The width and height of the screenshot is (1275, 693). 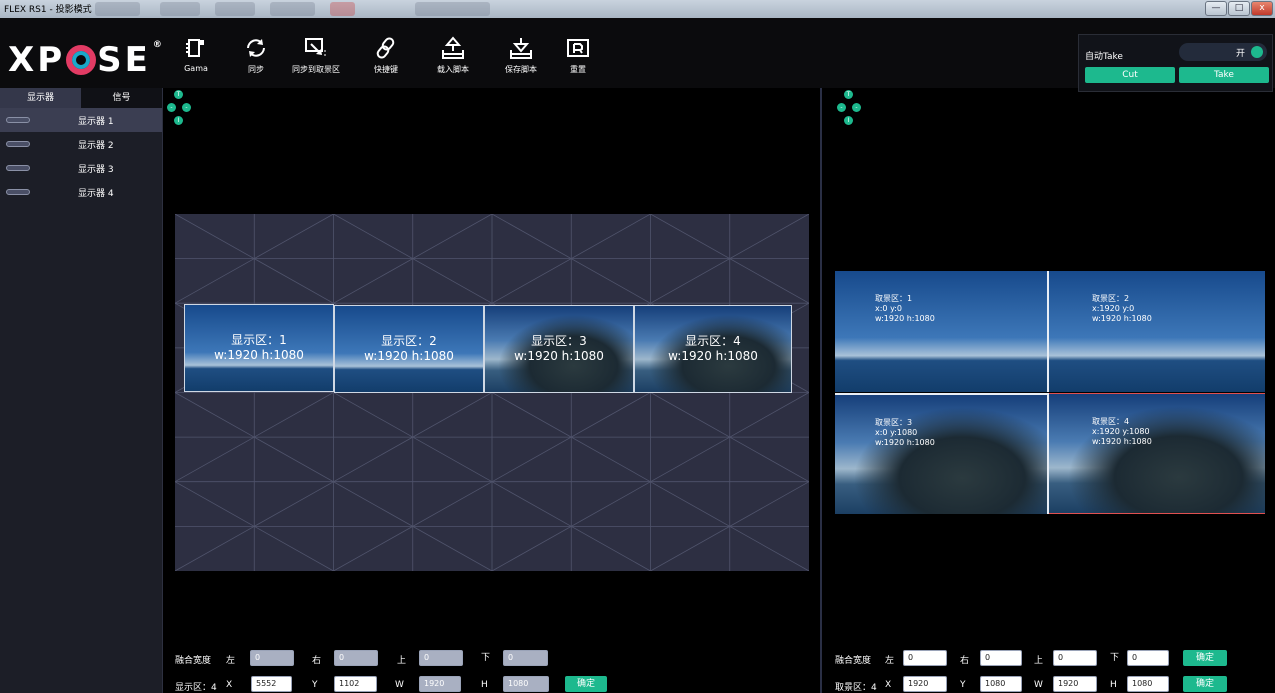 What do you see at coordinates (271, 684) in the screenshot?
I see `x-input: 5552` at bounding box center [271, 684].